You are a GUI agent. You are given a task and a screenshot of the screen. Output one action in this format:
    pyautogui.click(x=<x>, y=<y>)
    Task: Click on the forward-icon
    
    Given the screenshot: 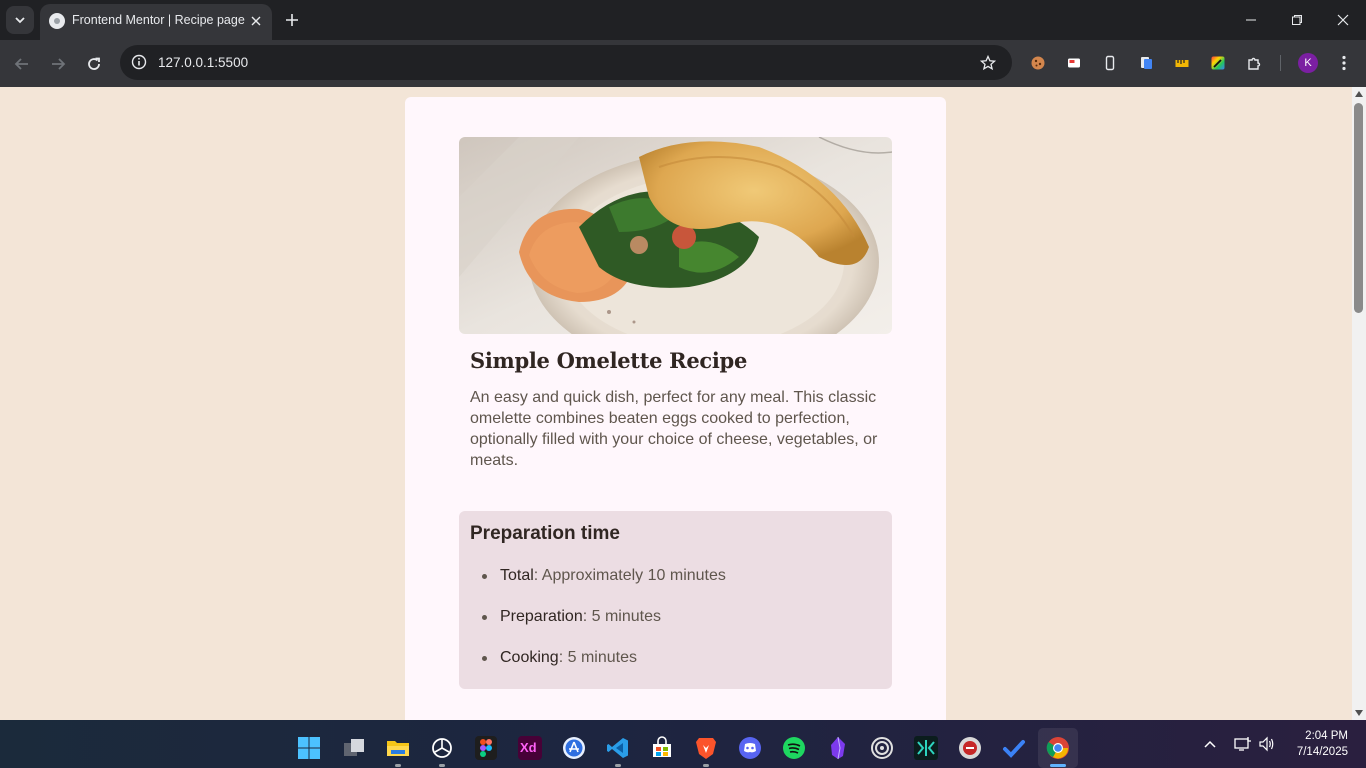 What is the action you would take?
    pyautogui.click(x=58, y=64)
    